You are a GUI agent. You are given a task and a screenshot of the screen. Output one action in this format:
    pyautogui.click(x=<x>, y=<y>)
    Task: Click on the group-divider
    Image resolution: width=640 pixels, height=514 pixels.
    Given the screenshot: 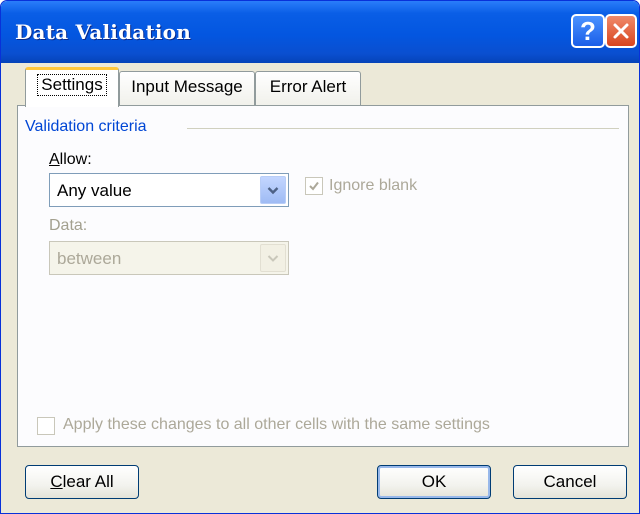 What is the action you would take?
    pyautogui.click(x=403, y=128)
    